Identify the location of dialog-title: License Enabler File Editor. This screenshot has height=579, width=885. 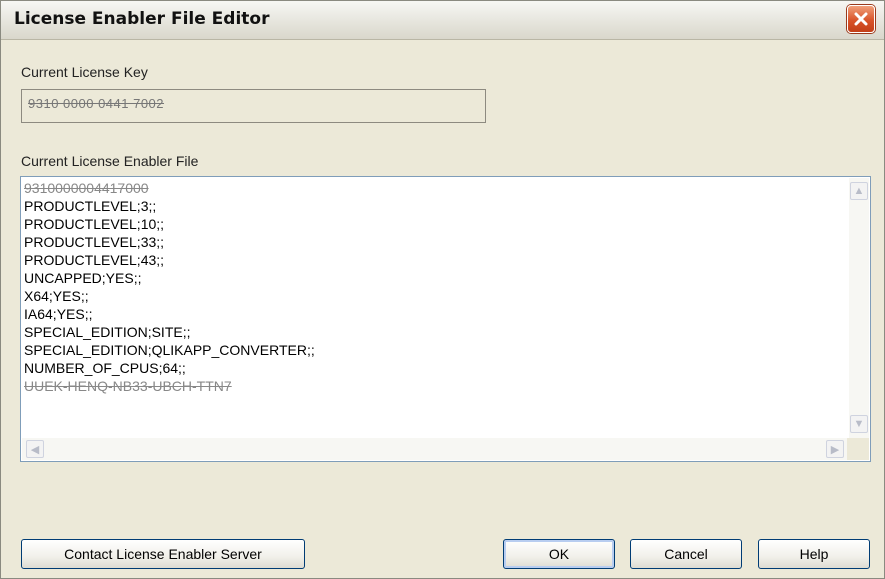
(142, 19).